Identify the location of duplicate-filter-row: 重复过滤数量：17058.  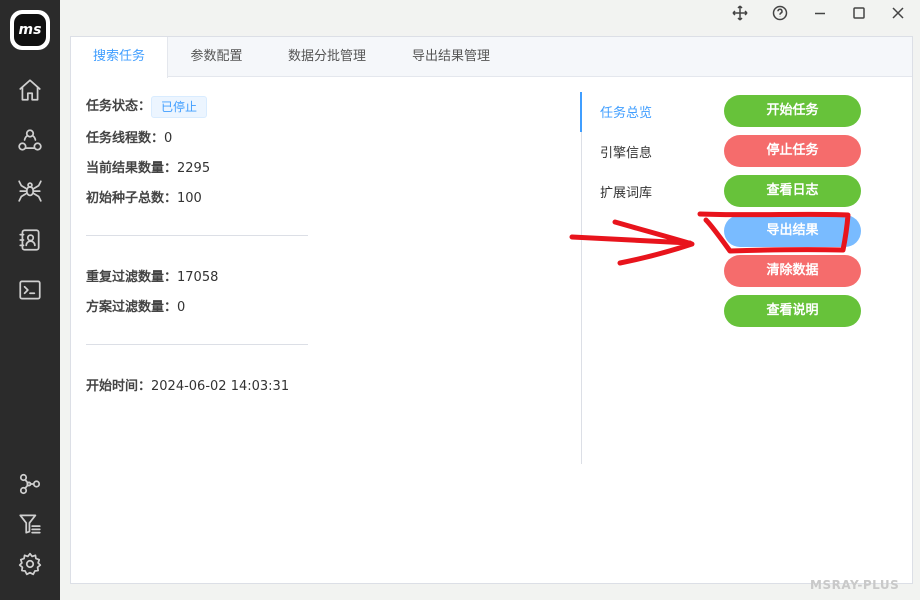
(152, 275).